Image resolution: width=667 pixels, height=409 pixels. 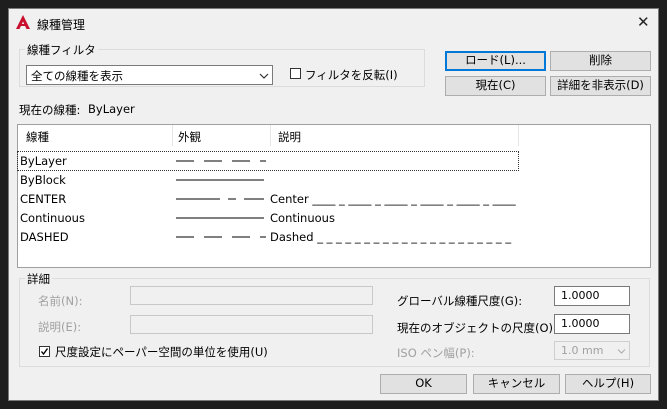 What do you see at coordinates (43, 161) in the screenshot?
I see `linetype-name: ByLayer` at bounding box center [43, 161].